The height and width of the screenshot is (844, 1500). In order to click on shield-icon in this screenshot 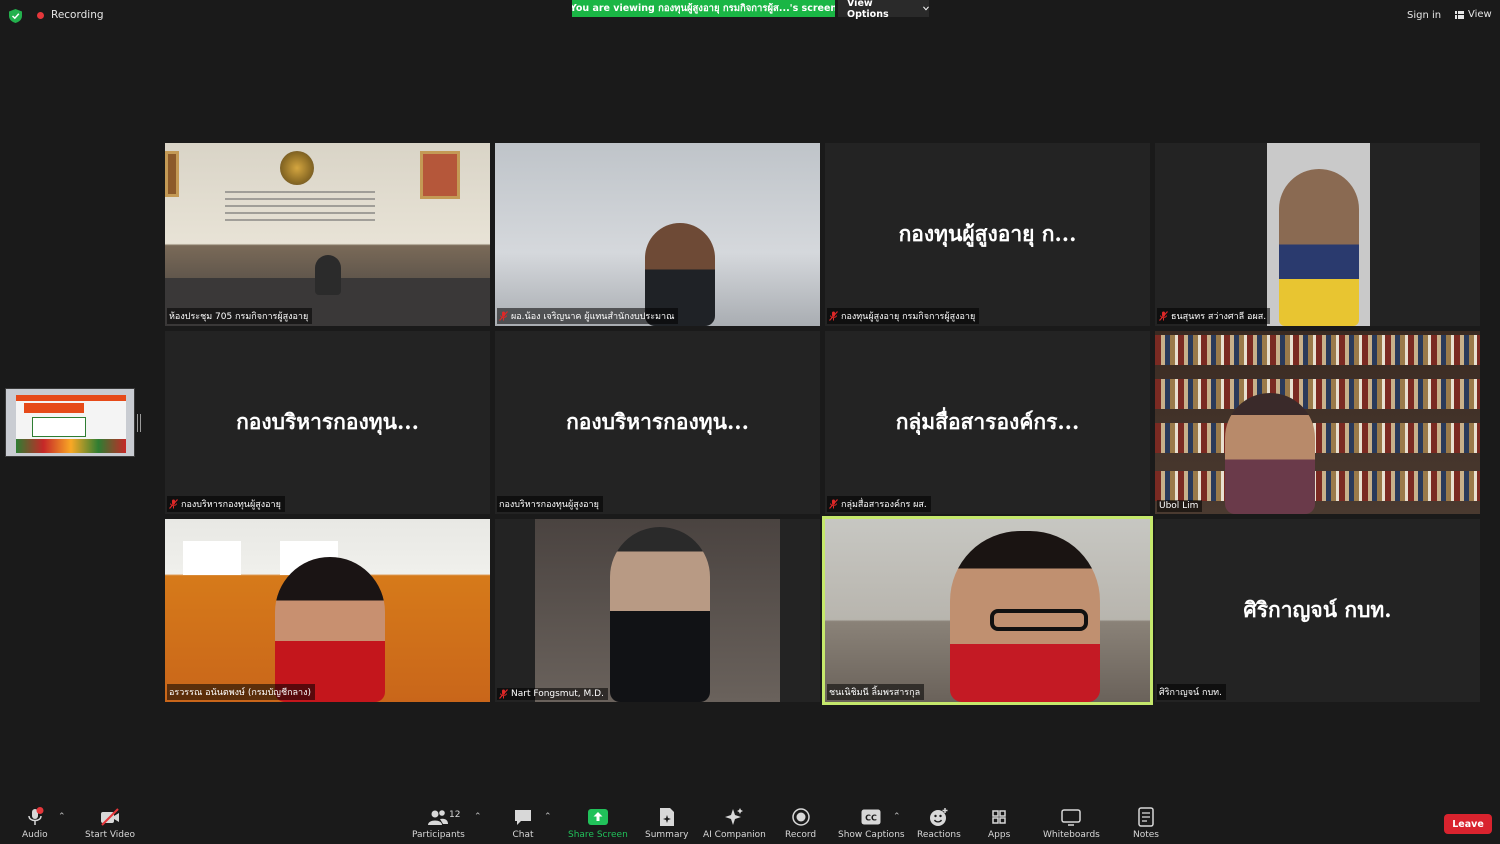, I will do `click(15, 16)`.